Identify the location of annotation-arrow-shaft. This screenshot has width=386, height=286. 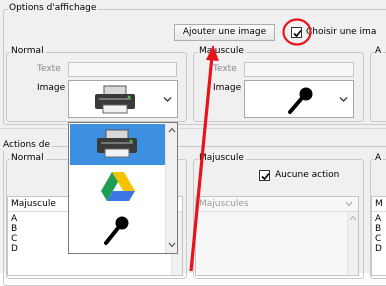
(201, 163).